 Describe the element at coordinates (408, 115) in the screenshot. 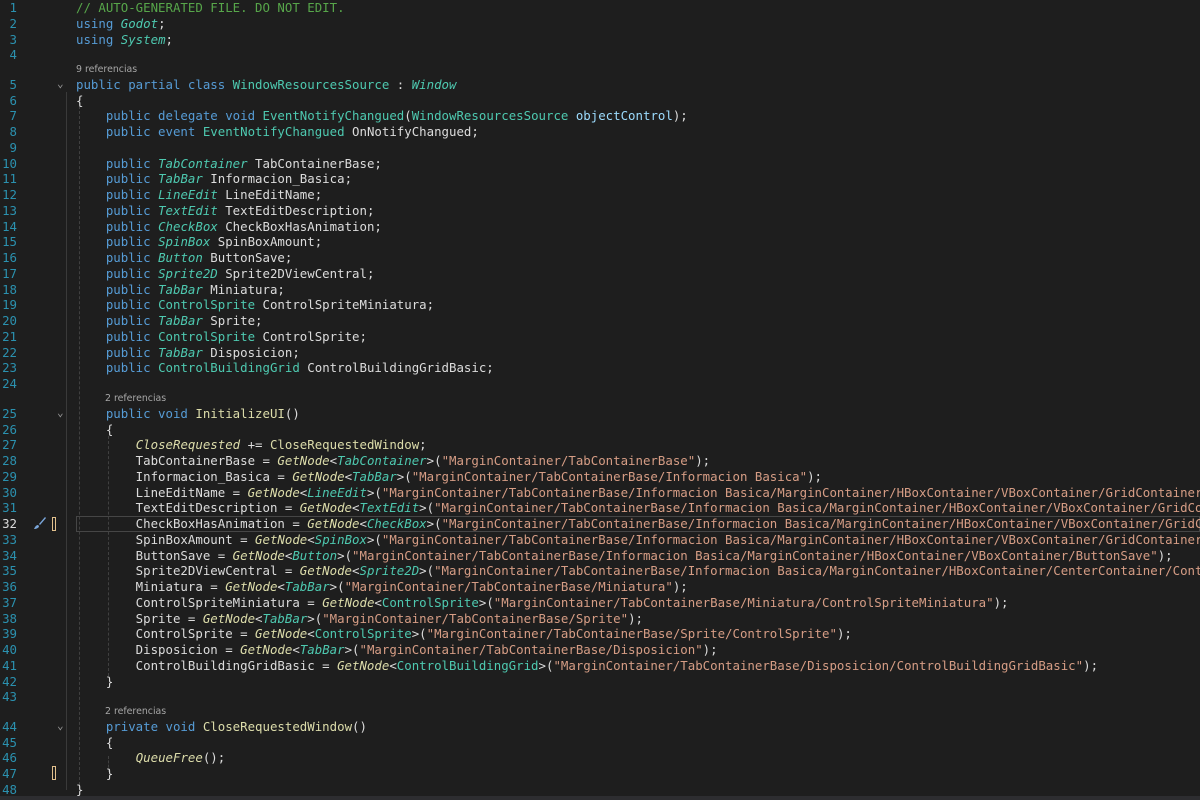

I see `code-token: (` at that location.